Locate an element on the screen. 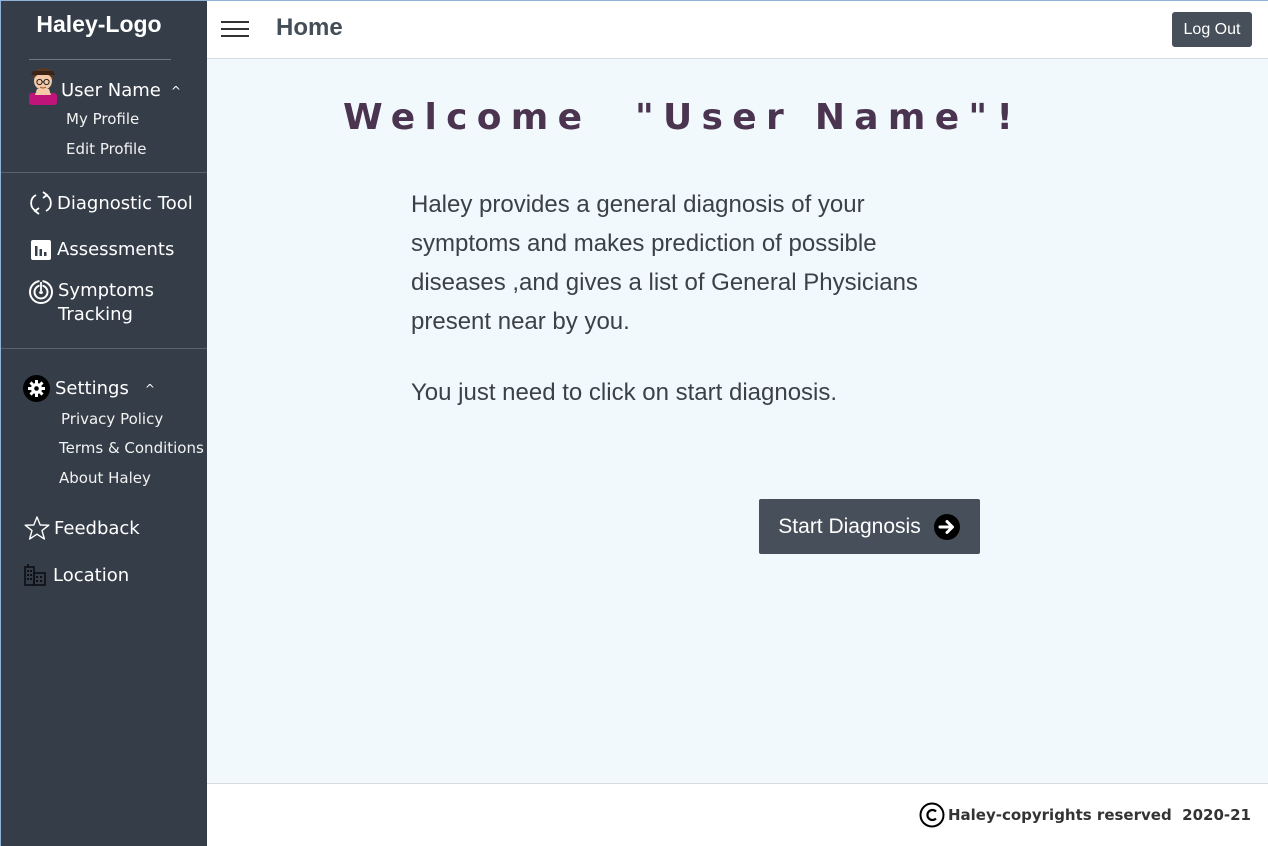  sidebar-item-assessments: Assessments is located at coordinates (102, 249).